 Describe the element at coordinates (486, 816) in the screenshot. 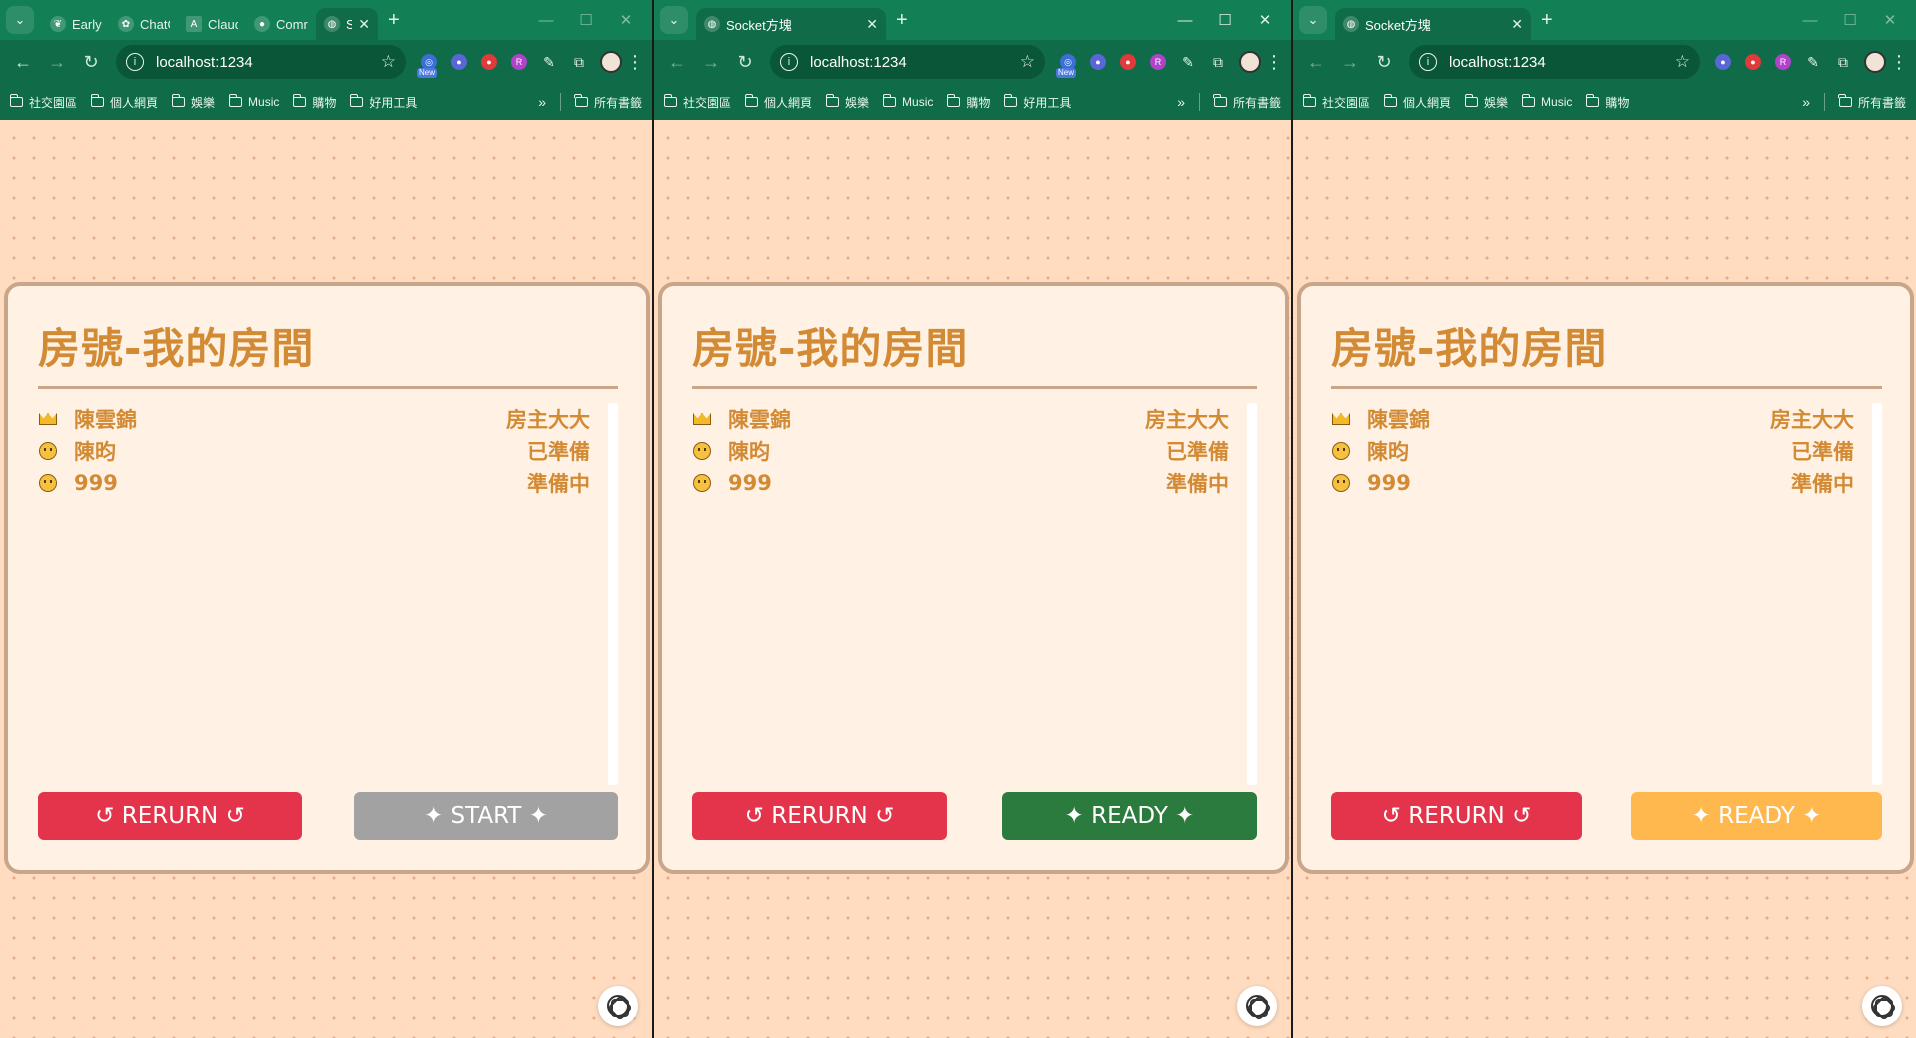

I see `start-button: ✦ START ✦` at that location.